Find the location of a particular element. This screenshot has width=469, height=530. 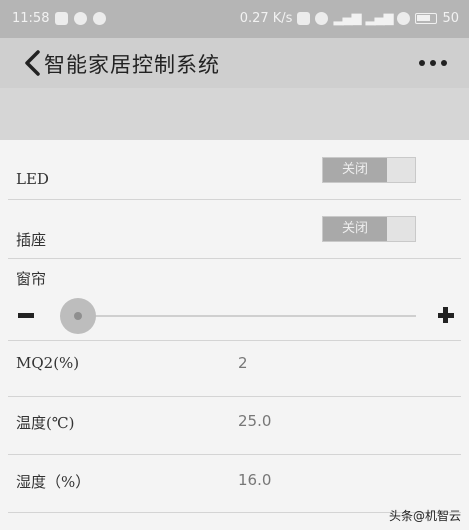

wifi-icon is located at coordinates (404, 18).